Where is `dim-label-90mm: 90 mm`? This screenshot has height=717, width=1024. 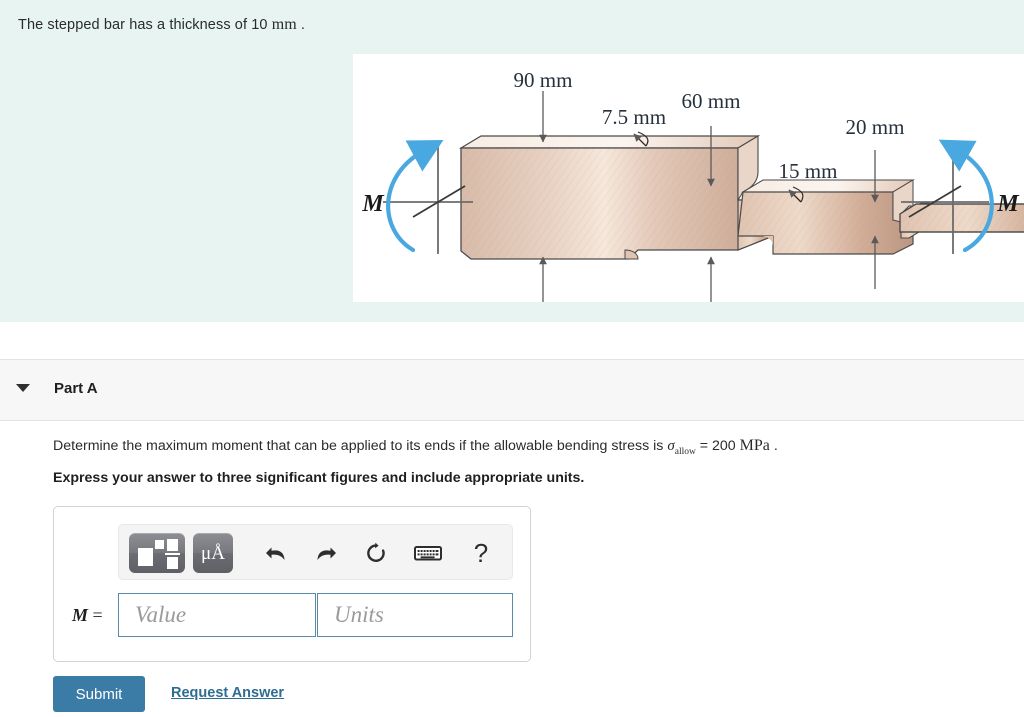
dim-label-90mm: 90 mm is located at coordinates (543, 80).